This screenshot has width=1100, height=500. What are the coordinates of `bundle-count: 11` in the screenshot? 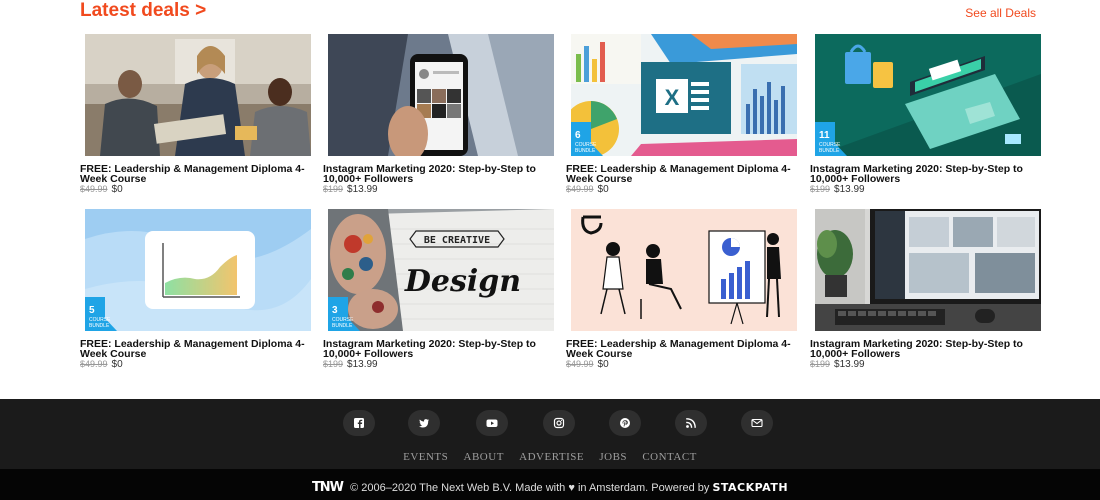 It's located at (824, 135).